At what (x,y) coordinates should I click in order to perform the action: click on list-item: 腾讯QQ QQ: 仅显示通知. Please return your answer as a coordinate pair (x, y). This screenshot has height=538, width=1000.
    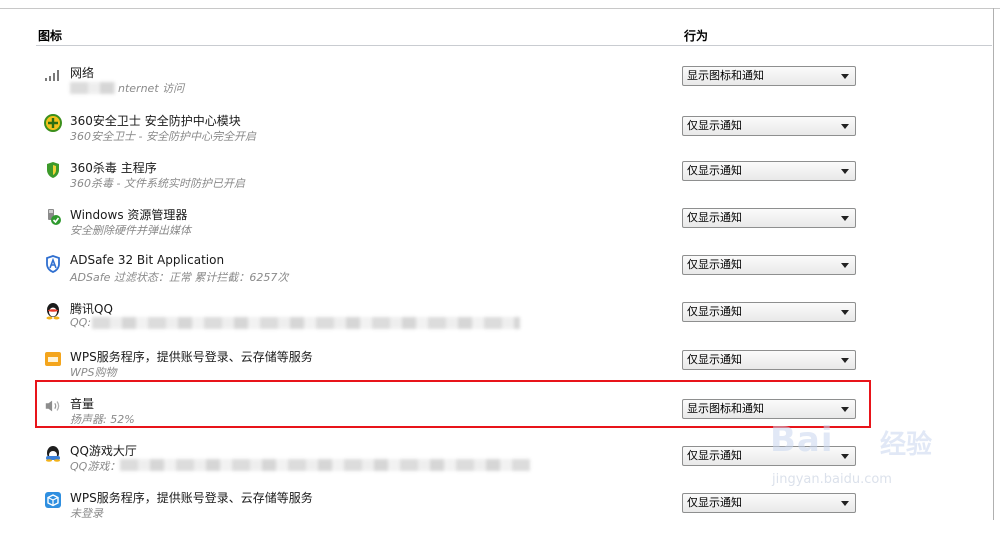
    Looking at the image, I should click on (495, 325).